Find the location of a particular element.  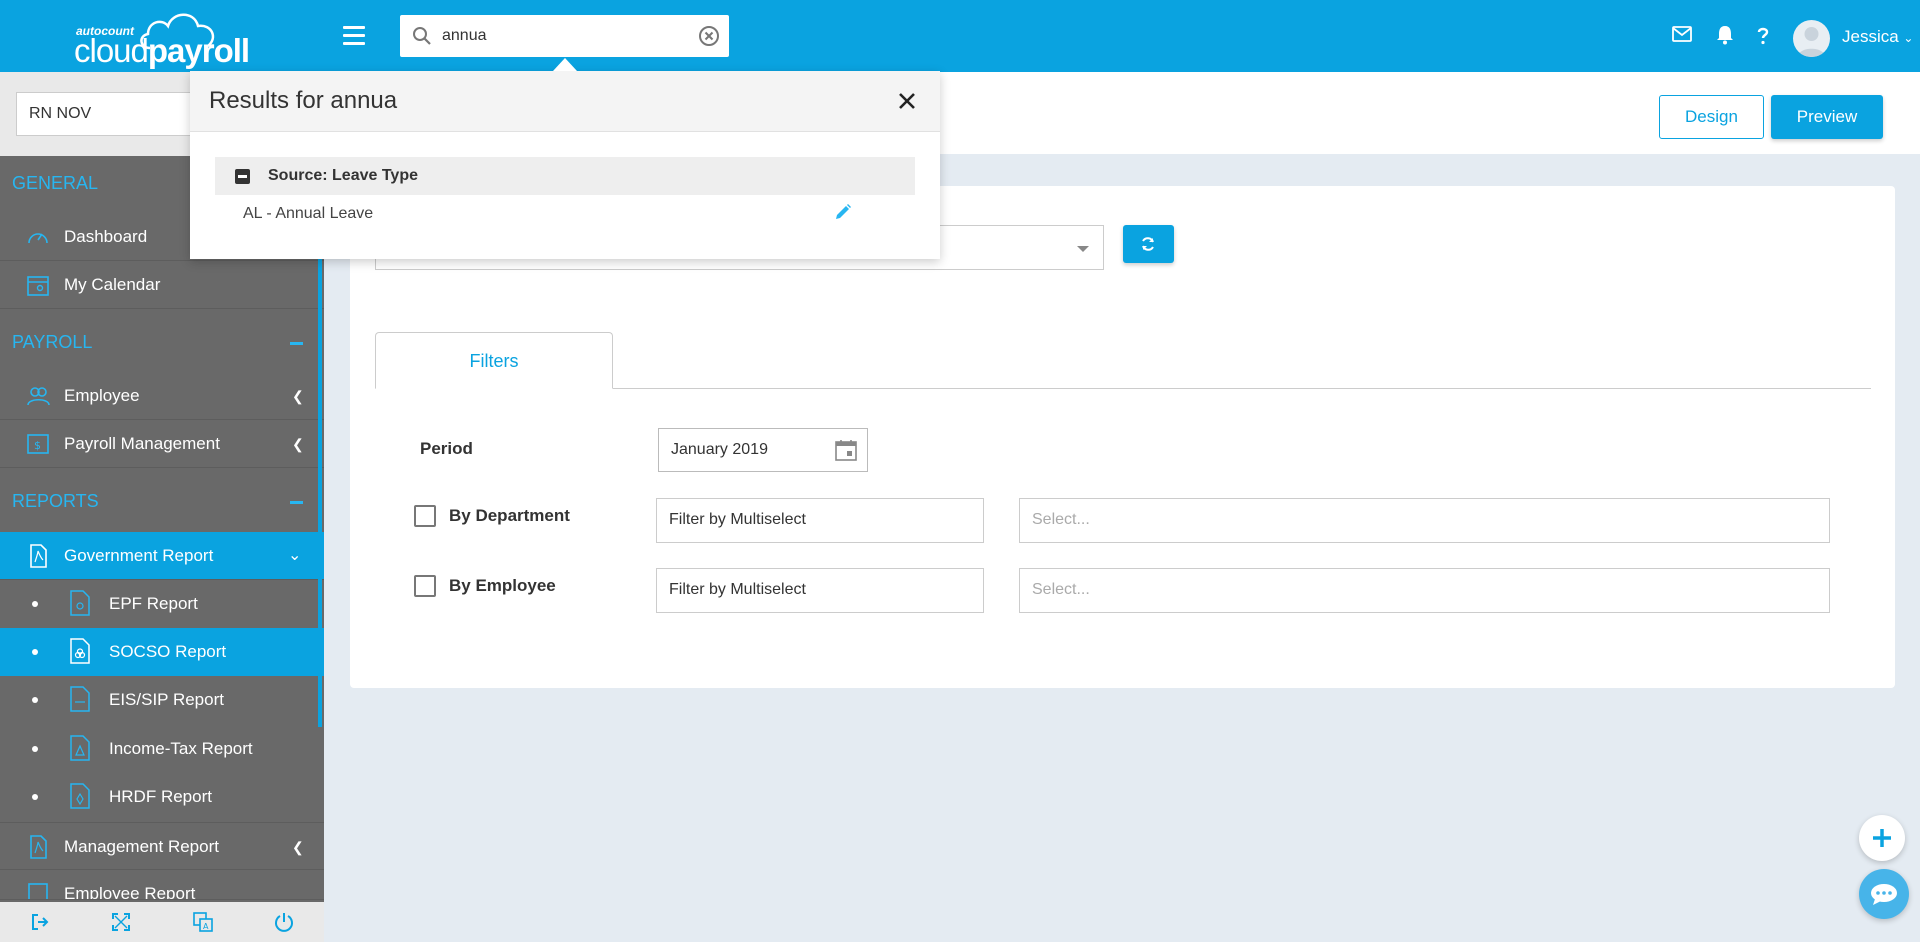

chat-icon is located at coordinates (1884, 894).